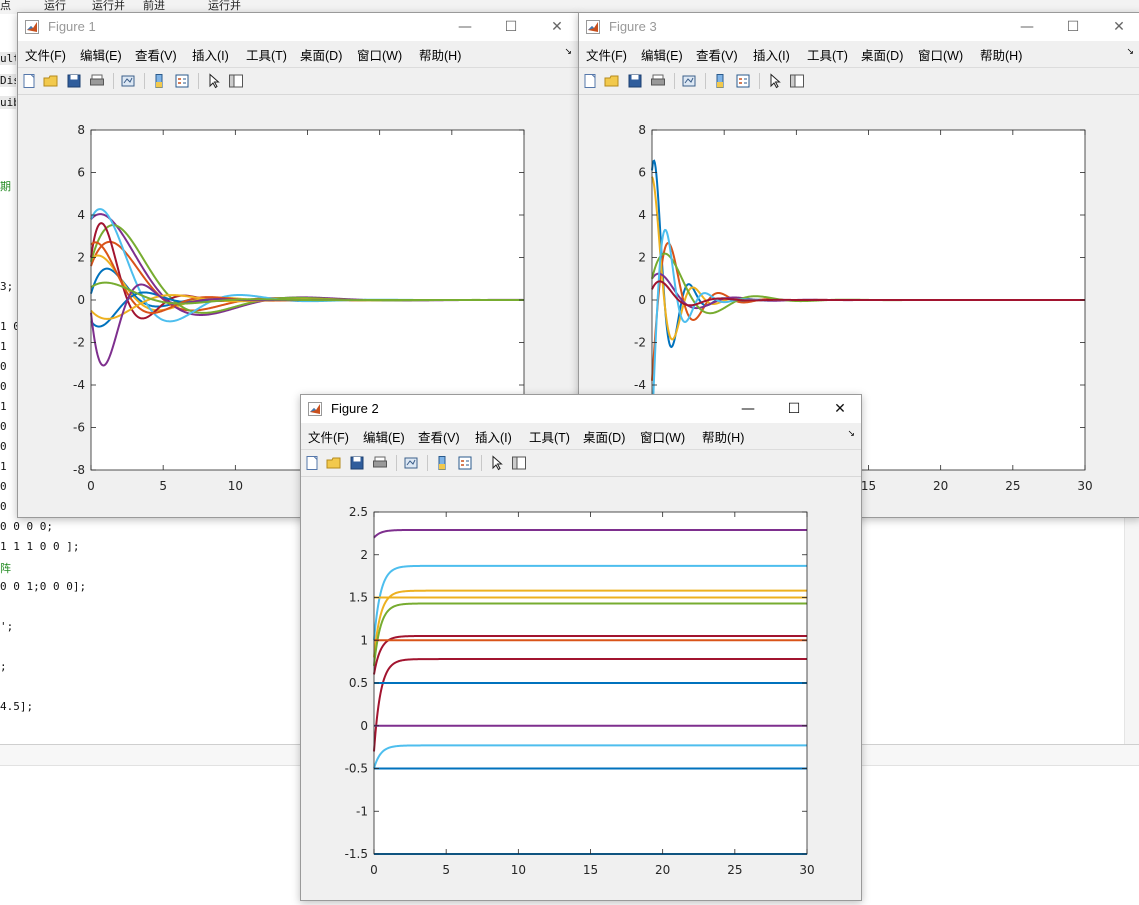 Image resolution: width=1139 pixels, height=905 pixels. What do you see at coordinates (8, 58) in the screenshot?
I see `side-panel-tab: ult` at bounding box center [8, 58].